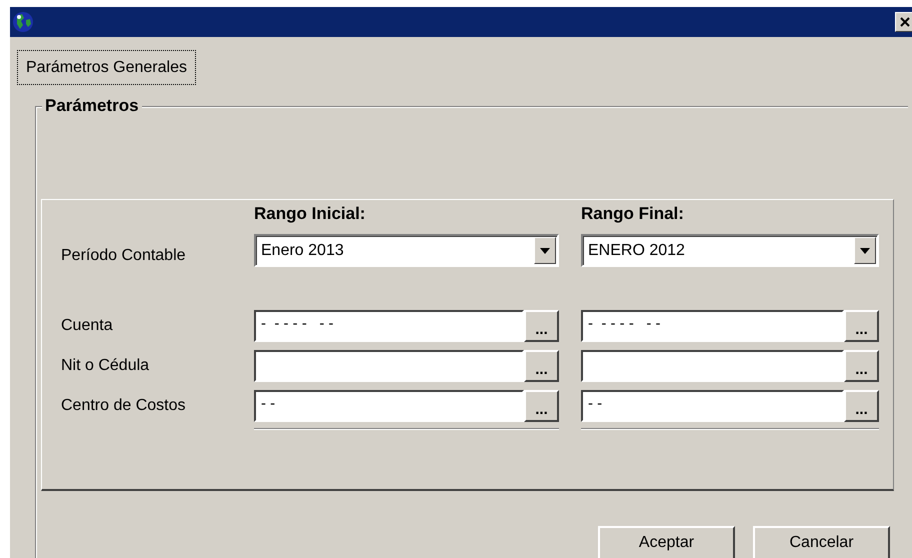 The width and height of the screenshot is (912, 558). I want to click on globe-icon, so click(23, 22).